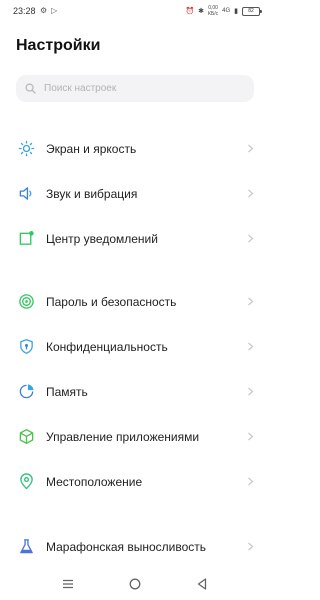 Image resolution: width=320 pixels, height=600 pixels. What do you see at coordinates (226, 11) in the screenshot?
I see `network-type: 4G` at bounding box center [226, 11].